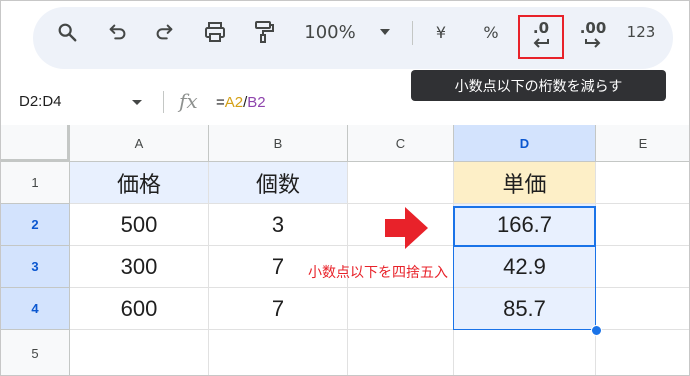  What do you see at coordinates (330, 32) in the screenshot?
I see `zoom-select: 100%` at bounding box center [330, 32].